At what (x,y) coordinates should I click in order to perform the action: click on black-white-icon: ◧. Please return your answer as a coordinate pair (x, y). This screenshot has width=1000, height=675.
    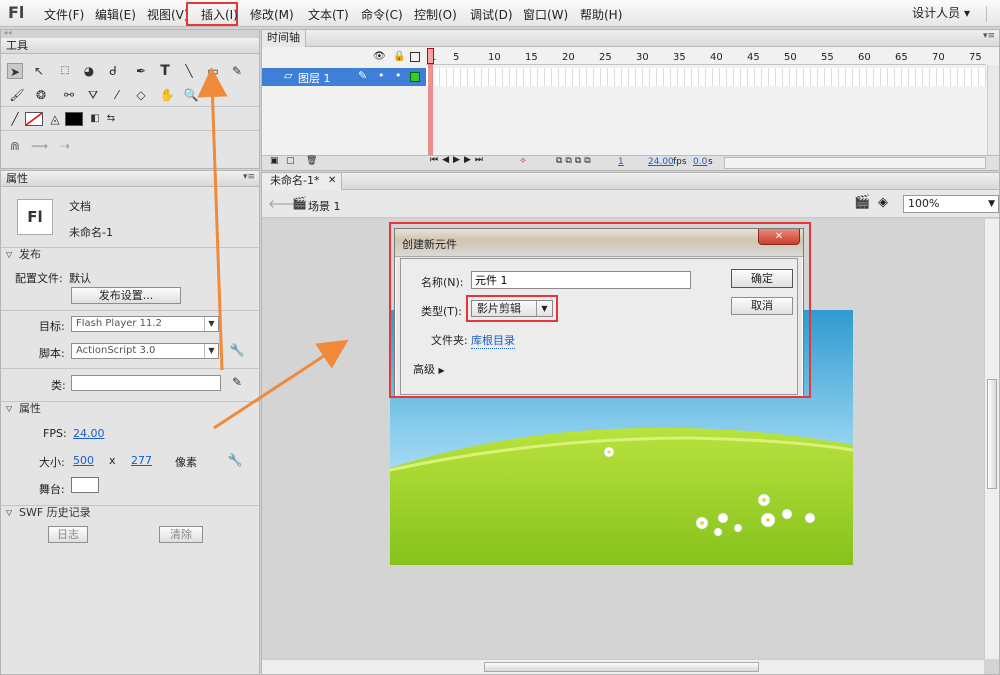
    Looking at the image, I should click on (95, 119).